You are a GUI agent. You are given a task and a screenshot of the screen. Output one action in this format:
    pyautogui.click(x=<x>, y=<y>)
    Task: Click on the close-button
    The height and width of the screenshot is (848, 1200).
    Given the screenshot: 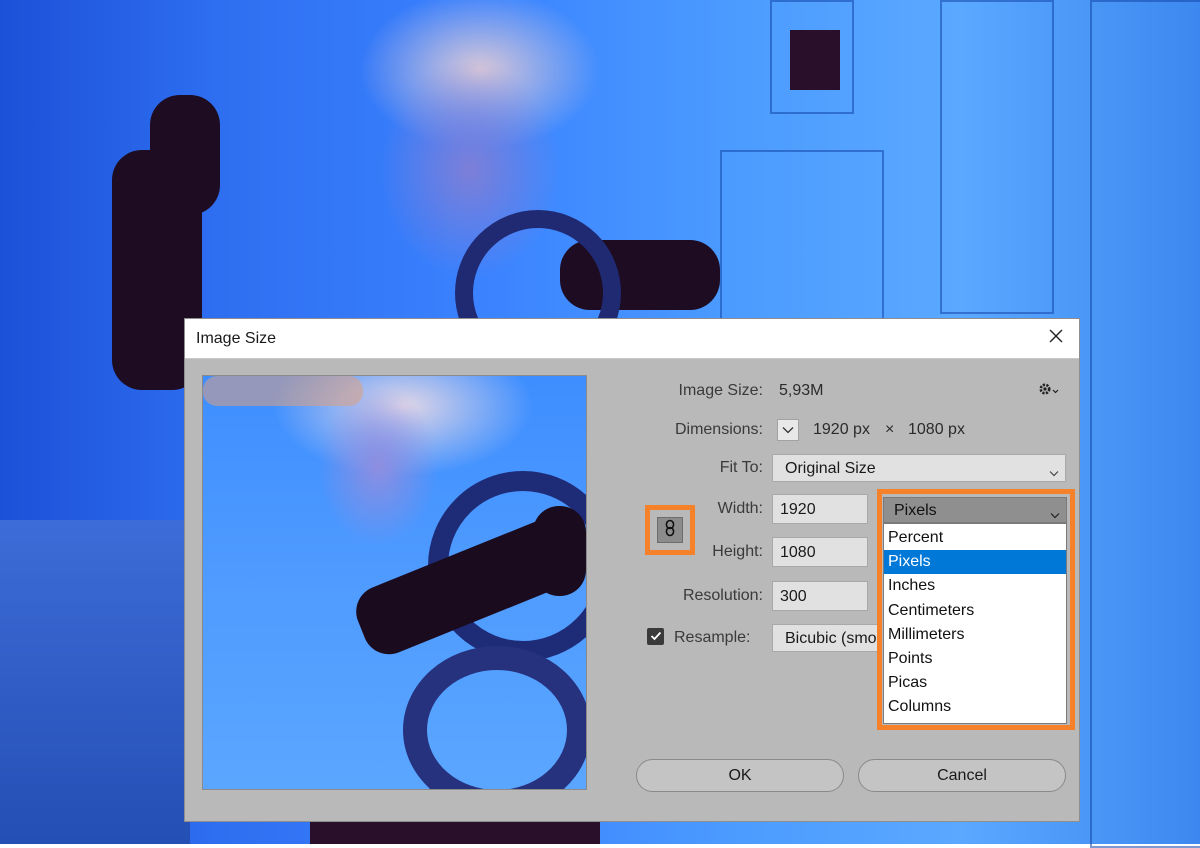 What is the action you would take?
    pyautogui.click(x=1056, y=338)
    